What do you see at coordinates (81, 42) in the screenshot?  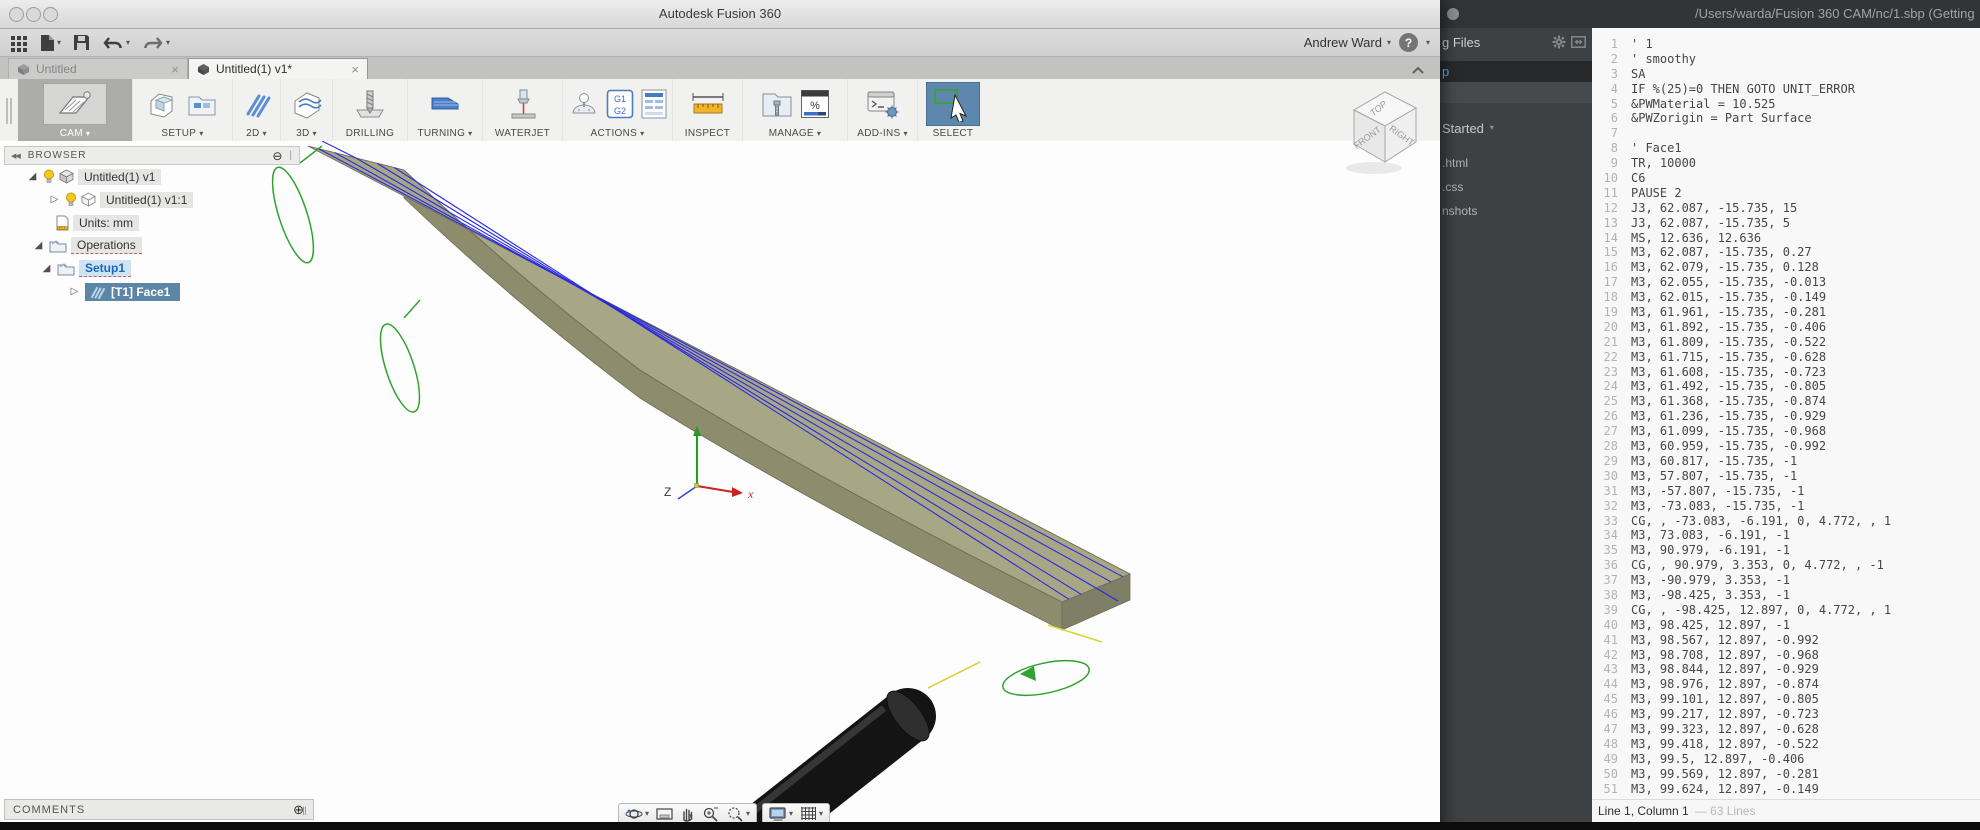 I see `save-button` at bounding box center [81, 42].